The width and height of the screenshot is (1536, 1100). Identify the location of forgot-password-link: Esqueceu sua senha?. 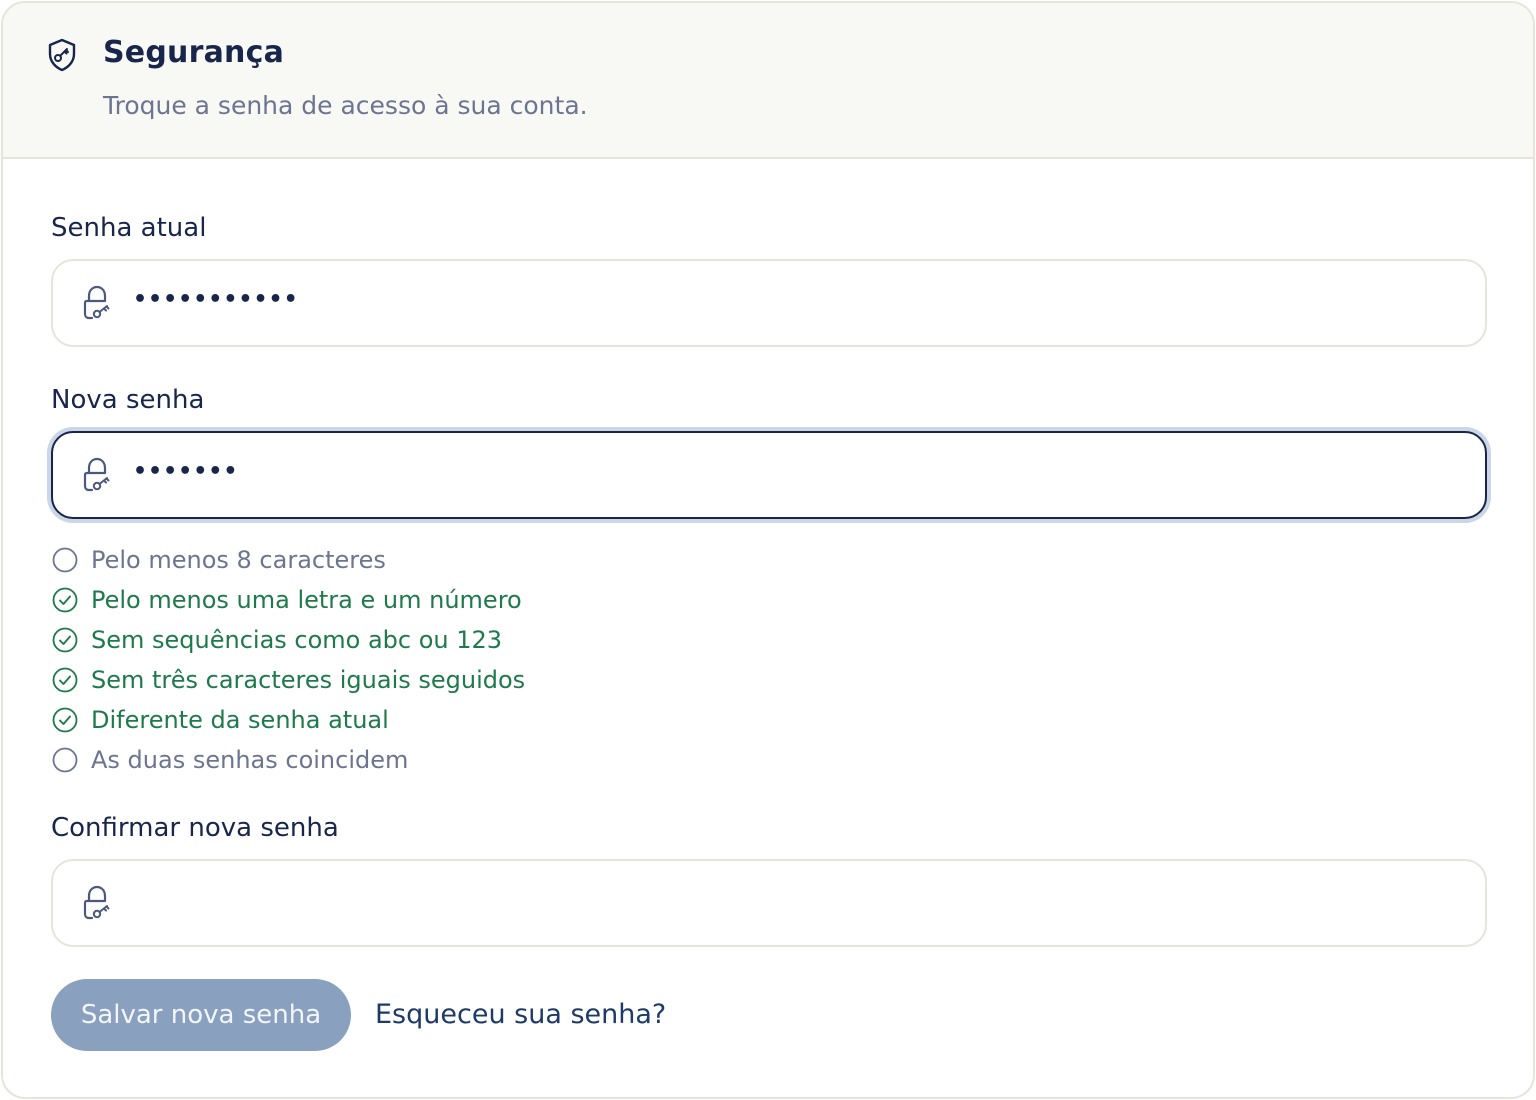
(520, 1014).